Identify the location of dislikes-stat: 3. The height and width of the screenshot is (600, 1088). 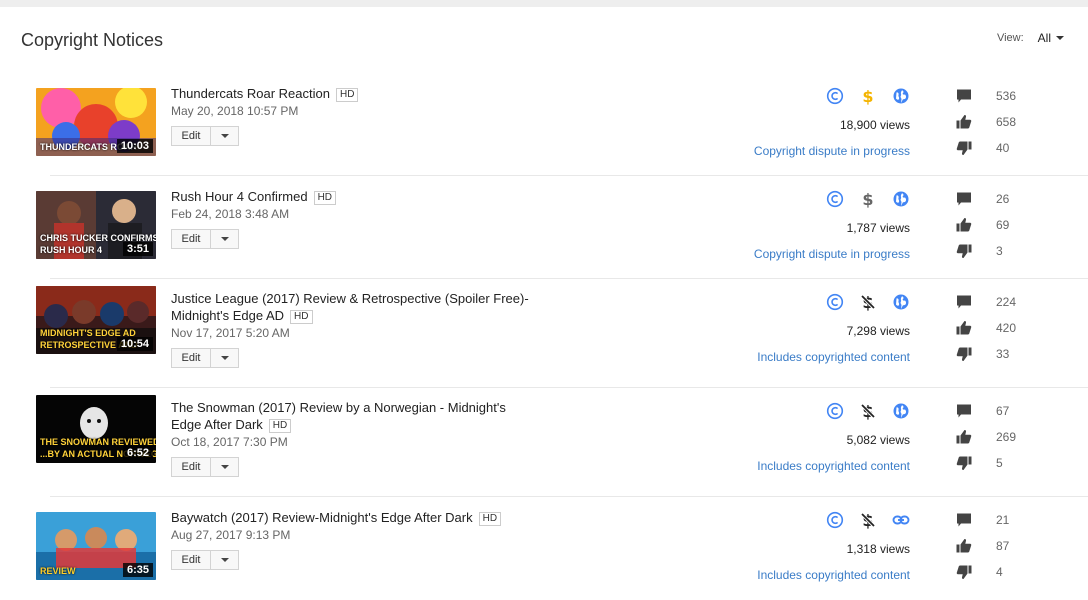
(979, 251).